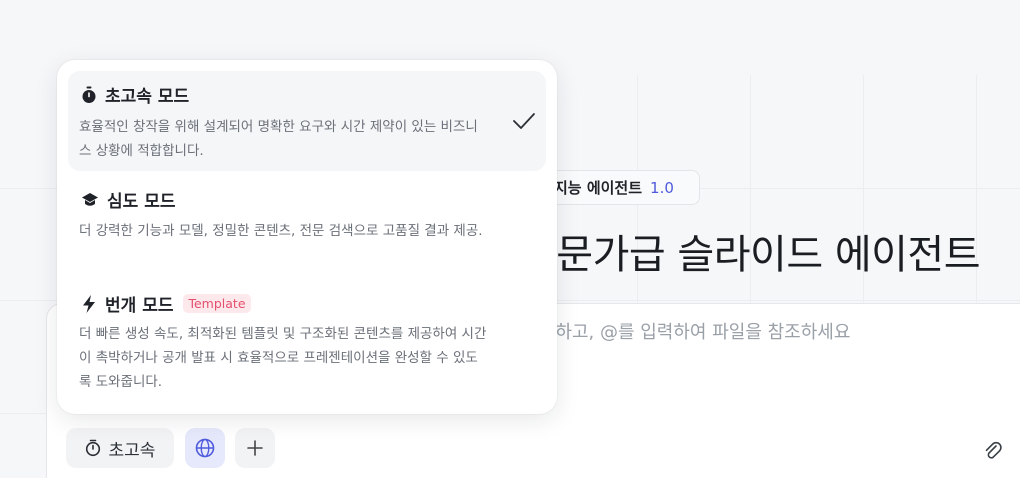 Image resolution: width=1020 pixels, height=478 pixels. Describe the element at coordinates (524, 121) in the screenshot. I see `check-icon` at that location.